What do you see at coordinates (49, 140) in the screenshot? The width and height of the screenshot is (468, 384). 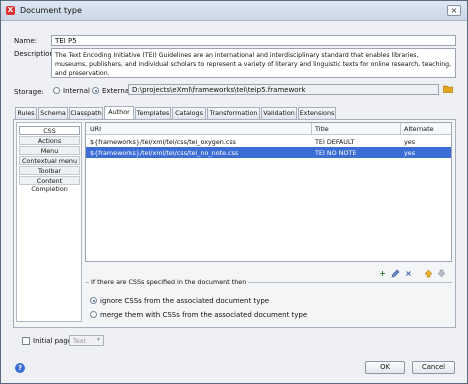 I see `sidebar-item-actions: Actions` at bounding box center [49, 140].